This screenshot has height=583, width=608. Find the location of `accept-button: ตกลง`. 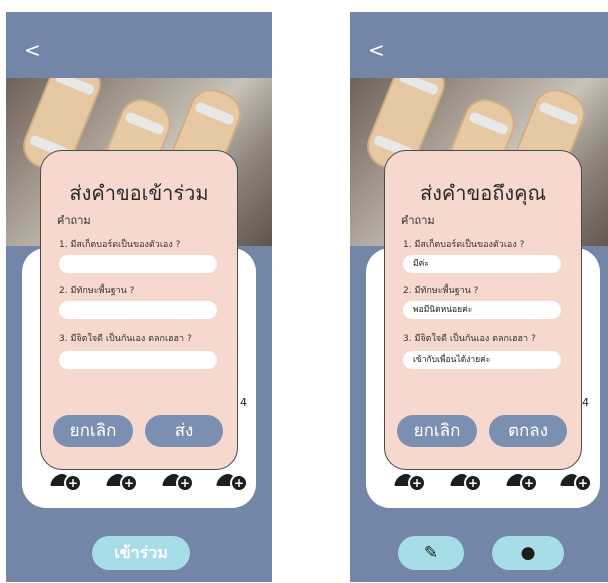

accept-button: ตกลง is located at coordinates (528, 431).